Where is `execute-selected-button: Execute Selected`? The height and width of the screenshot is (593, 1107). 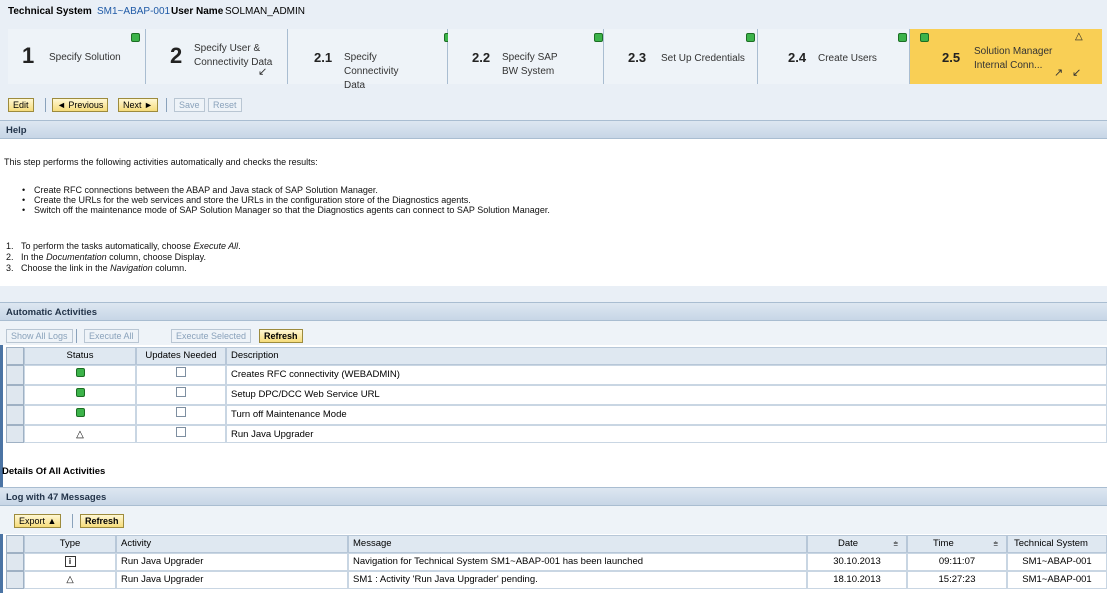
execute-selected-button: Execute Selected is located at coordinates (211, 336).